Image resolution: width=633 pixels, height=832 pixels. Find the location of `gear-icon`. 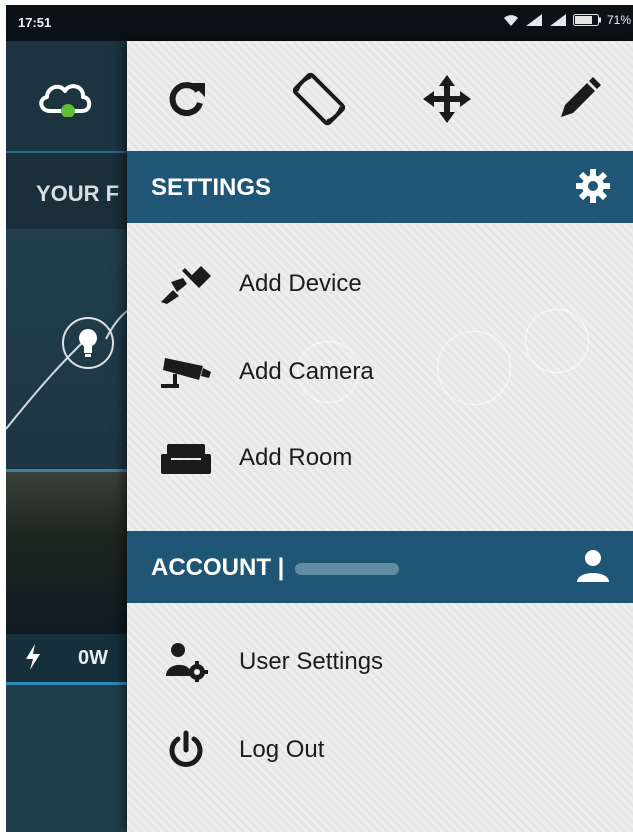

gear-icon is located at coordinates (593, 186).